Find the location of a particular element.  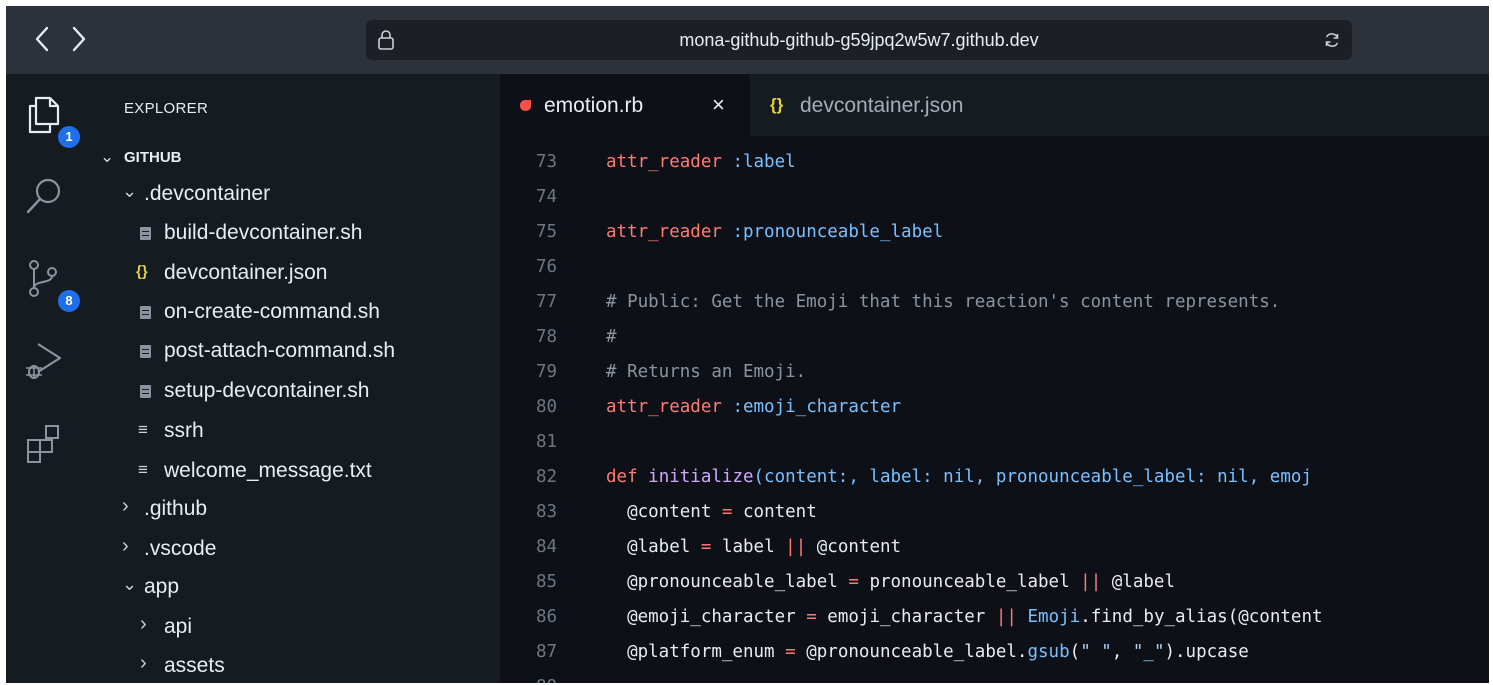

extensions-activity-button is located at coordinates (47, 445).